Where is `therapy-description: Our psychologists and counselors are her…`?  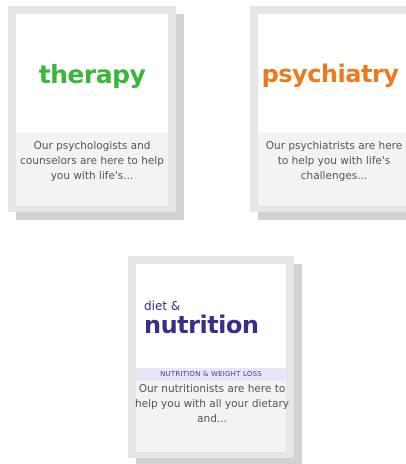 therapy-description: Our psychologists and counselors are her… is located at coordinates (92, 161).